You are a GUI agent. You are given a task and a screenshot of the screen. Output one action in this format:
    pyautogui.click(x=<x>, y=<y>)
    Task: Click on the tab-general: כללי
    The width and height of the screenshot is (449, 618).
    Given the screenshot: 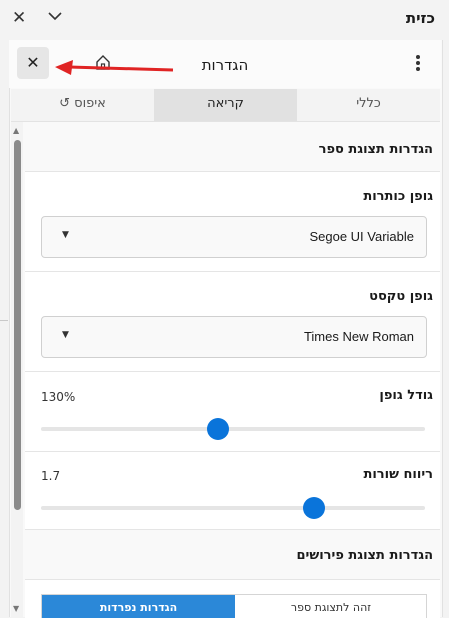 What is the action you would take?
    pyautogui.click(x=368, y=105)
    